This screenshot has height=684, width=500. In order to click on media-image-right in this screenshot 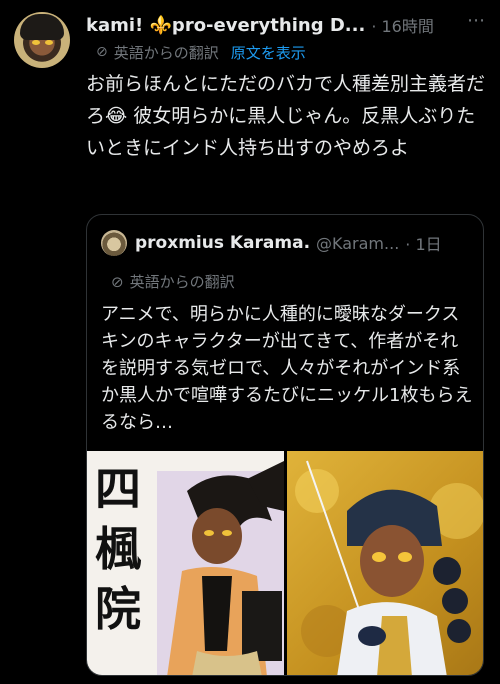, I will do `click(385, 563)`.